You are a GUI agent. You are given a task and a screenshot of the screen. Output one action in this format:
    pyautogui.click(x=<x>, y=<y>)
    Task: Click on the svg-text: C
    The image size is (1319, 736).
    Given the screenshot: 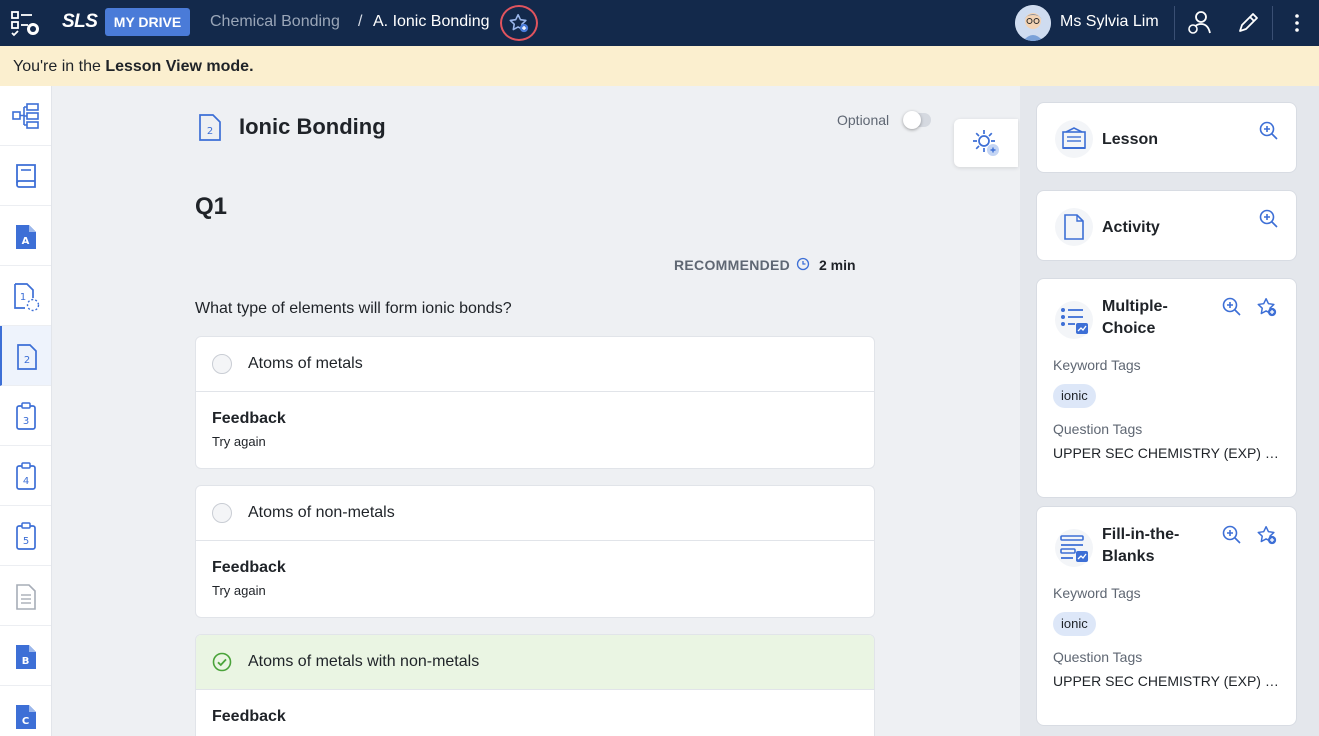 What is the action you would take?
    pyautogui.click(x=24, y=721)
    